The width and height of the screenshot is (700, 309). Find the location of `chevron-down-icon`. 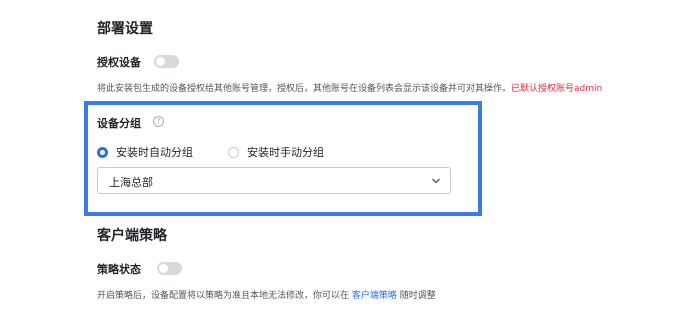

chevron-down-icon is located at coordinates (436, 181).